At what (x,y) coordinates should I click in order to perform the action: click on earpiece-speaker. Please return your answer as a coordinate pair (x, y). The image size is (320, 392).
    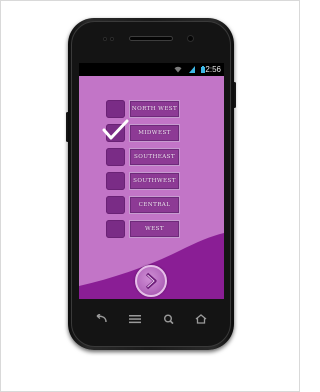
    Looking at the image, I should click on (151, 38).